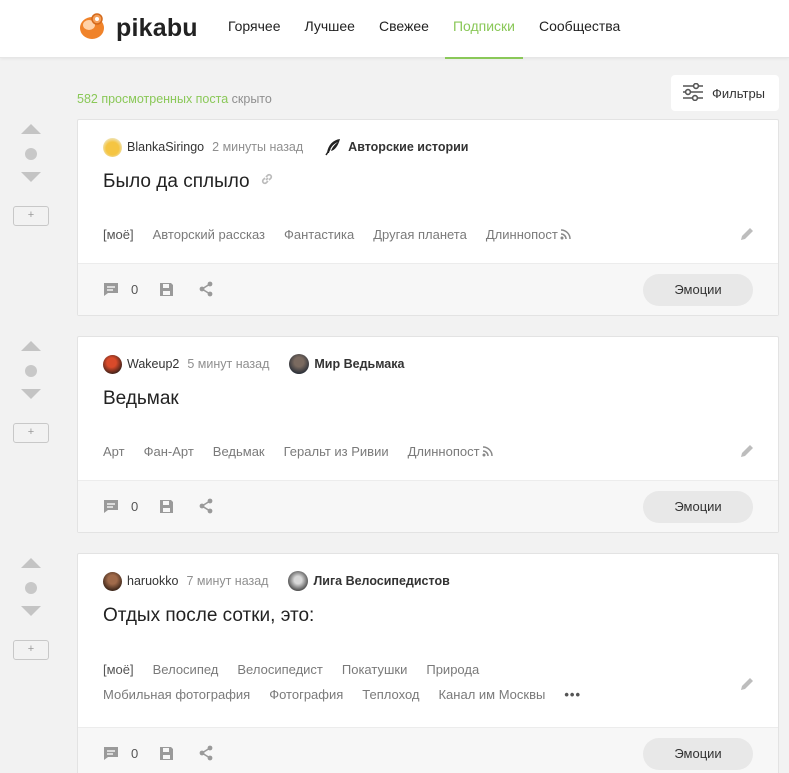 Image resolution: width=789 pixels, height=773 pixels. Describe the element at coordinates (228, 364) in the screenshot. I see `post-time: 5 минут назад` at that location.